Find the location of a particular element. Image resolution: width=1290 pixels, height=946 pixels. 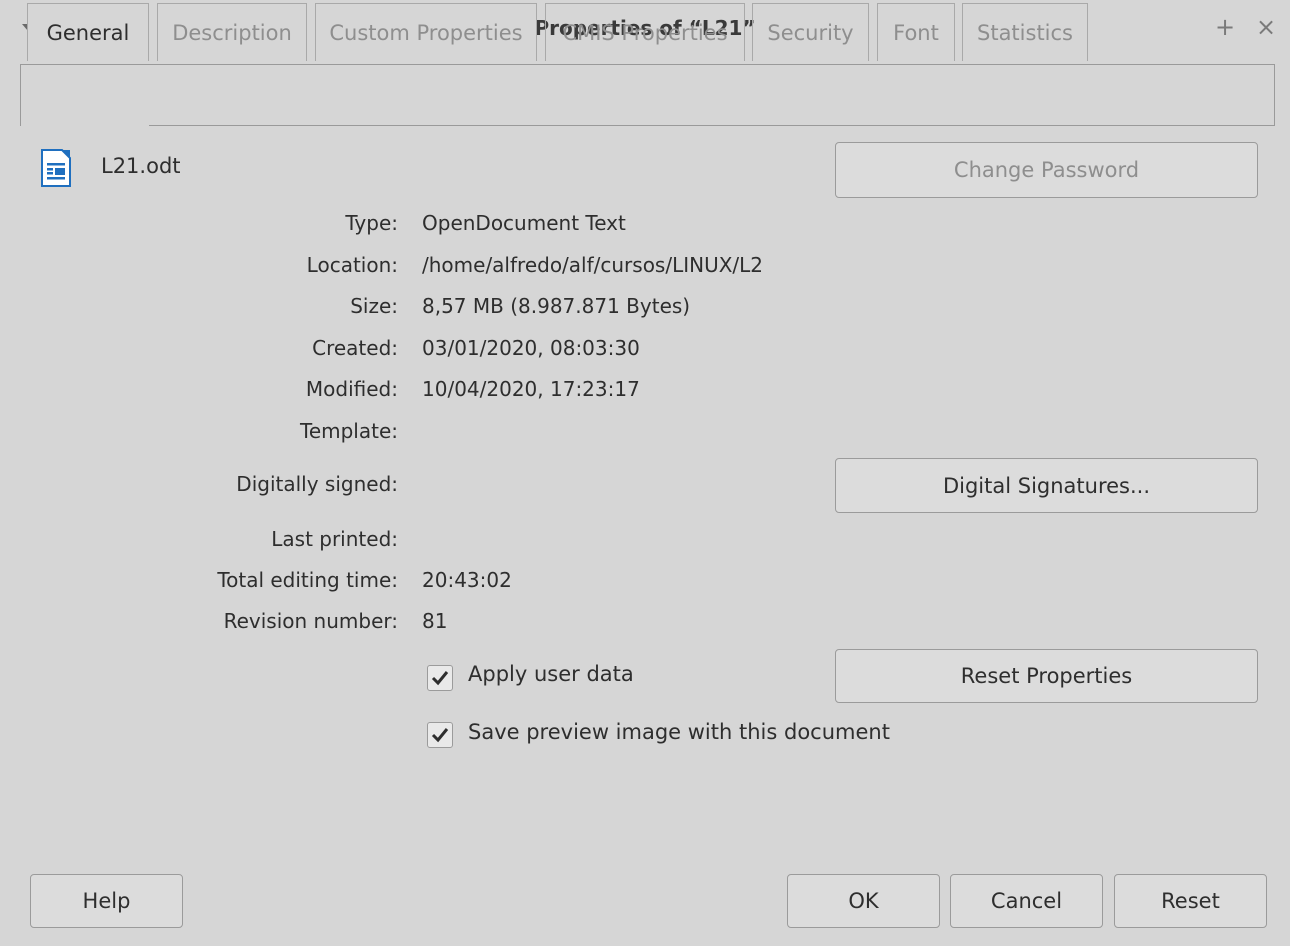

tab-general: General is located at coordinates (88, 32).